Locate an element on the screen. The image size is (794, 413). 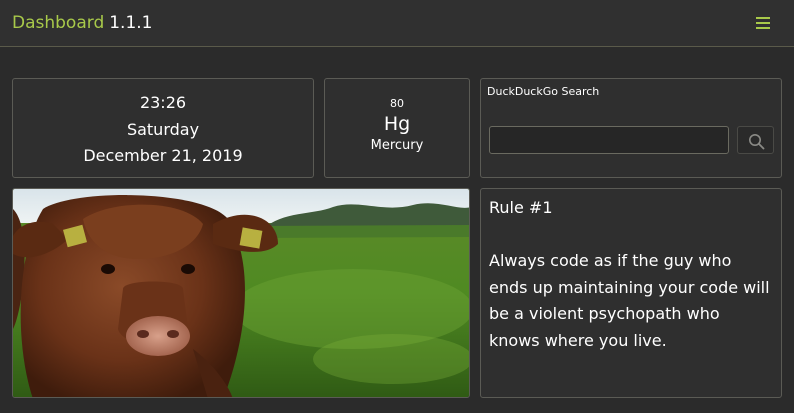
app-name: Dashboard is located at coordinates (58, 23).